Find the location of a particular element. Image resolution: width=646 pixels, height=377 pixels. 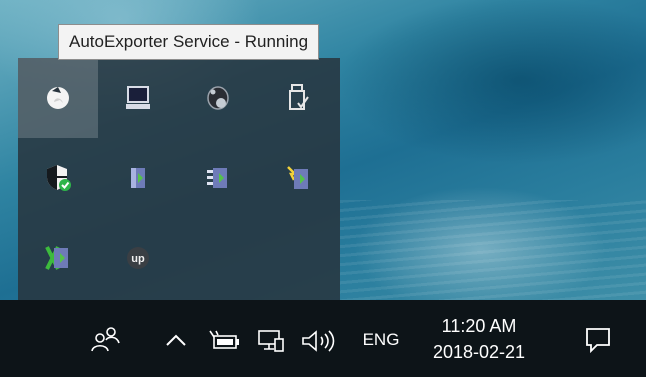

action-center-icon is located at coordinates (598, 341).